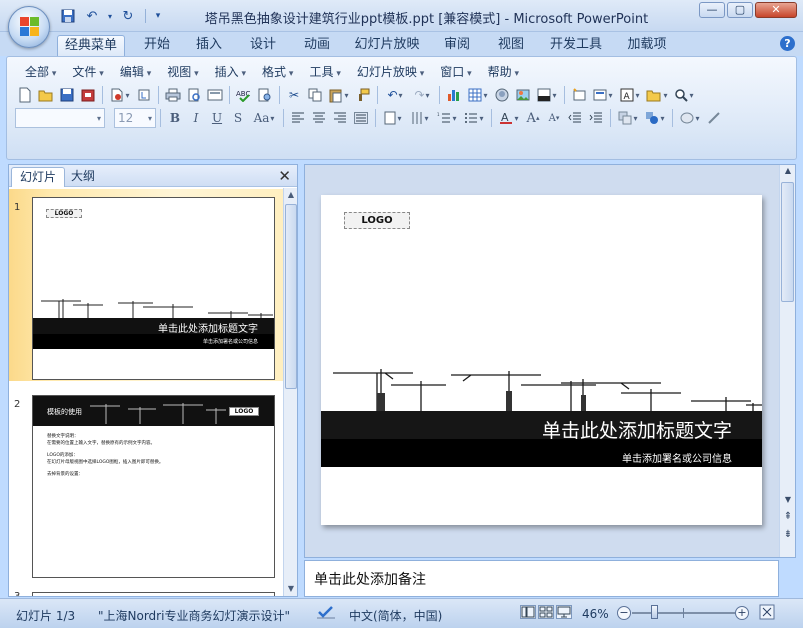 The height and width of the screenshot is (628, 803). Describe the element at coordinates (60, 118) in the screenshot. I see `font-name-combo` at that location.